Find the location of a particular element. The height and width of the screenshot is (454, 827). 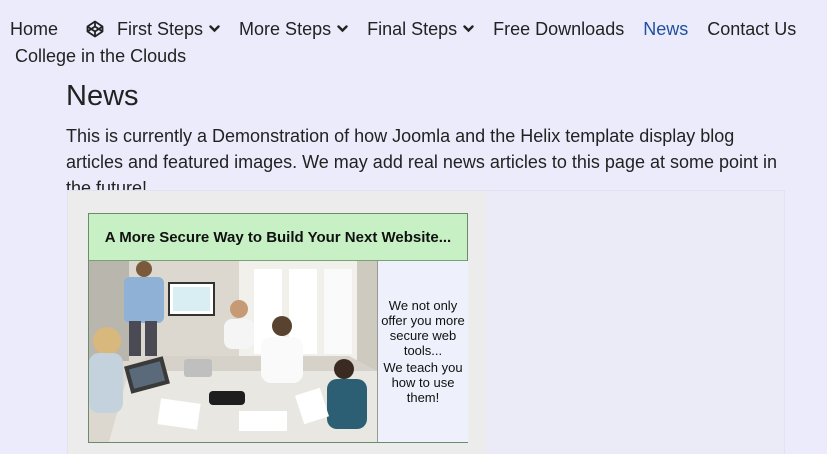

nav-item-label: Free Downloads is located at coordinates (559, 28).